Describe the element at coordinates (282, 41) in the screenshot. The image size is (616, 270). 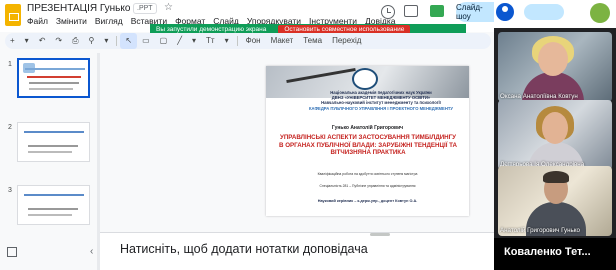
I see `layout-button: Макет` at that location.